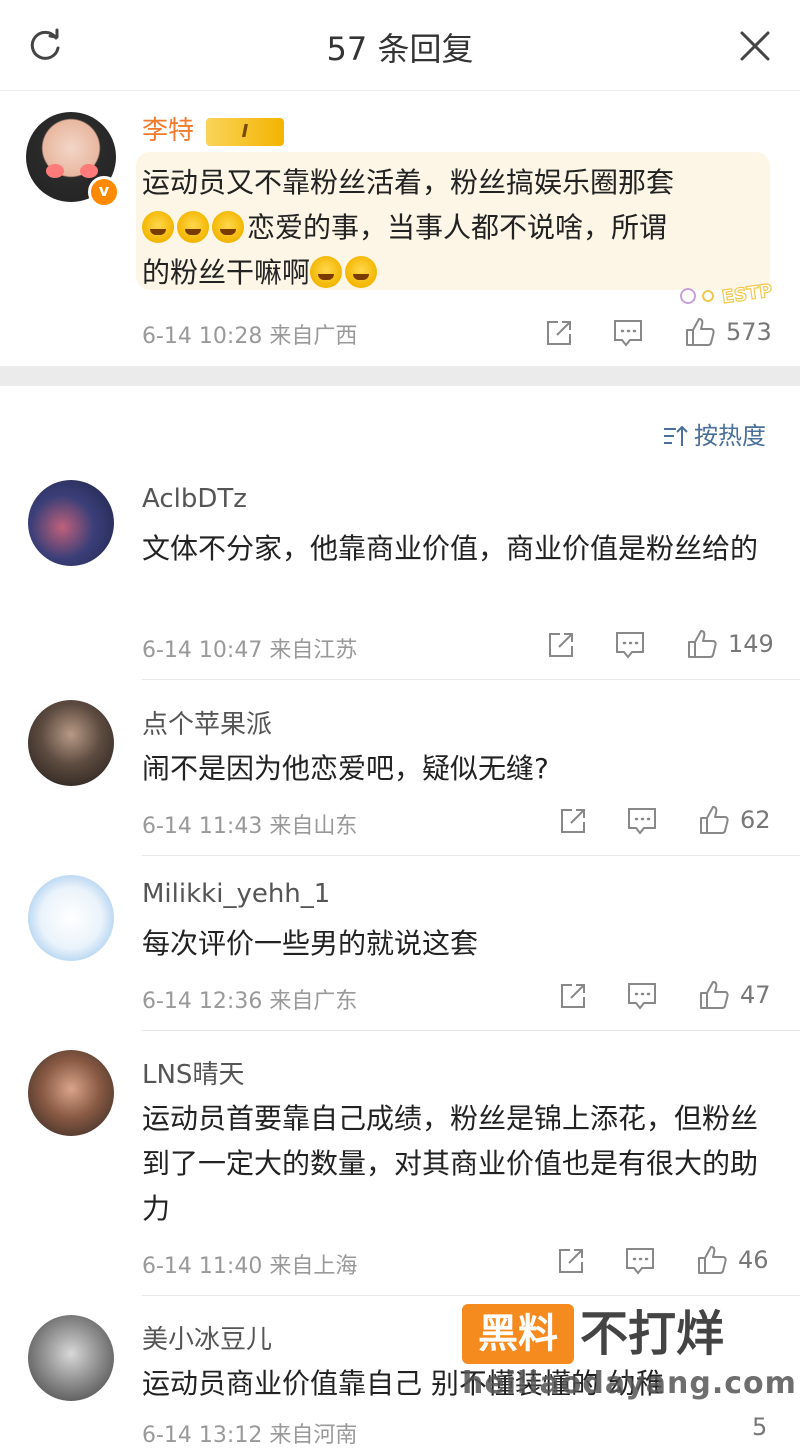  Describe the element at coordinates (104, 192) in the screenshot. I see `verified-icon: v` at that location.